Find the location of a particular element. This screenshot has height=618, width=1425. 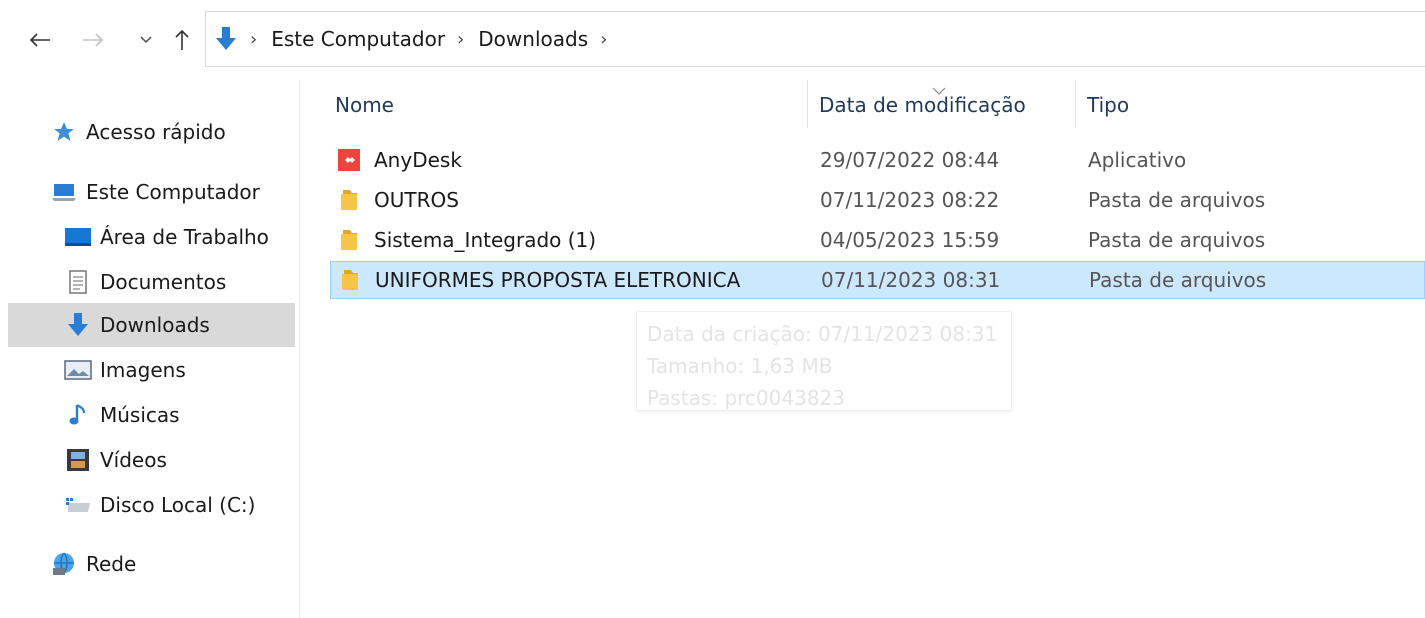

sidebar-item-downloads: Downloads is located at coordinates (151, 325).